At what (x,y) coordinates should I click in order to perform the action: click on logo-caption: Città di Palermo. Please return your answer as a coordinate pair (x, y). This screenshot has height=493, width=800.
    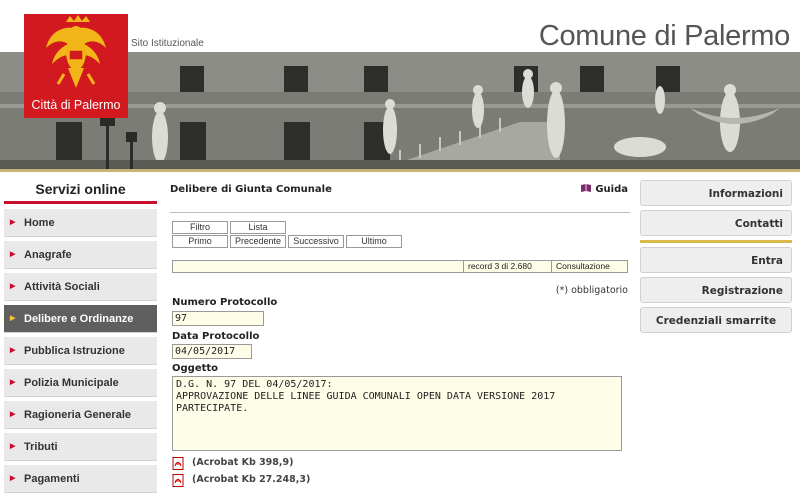
    Looking at the image, I should click on (76, 105).